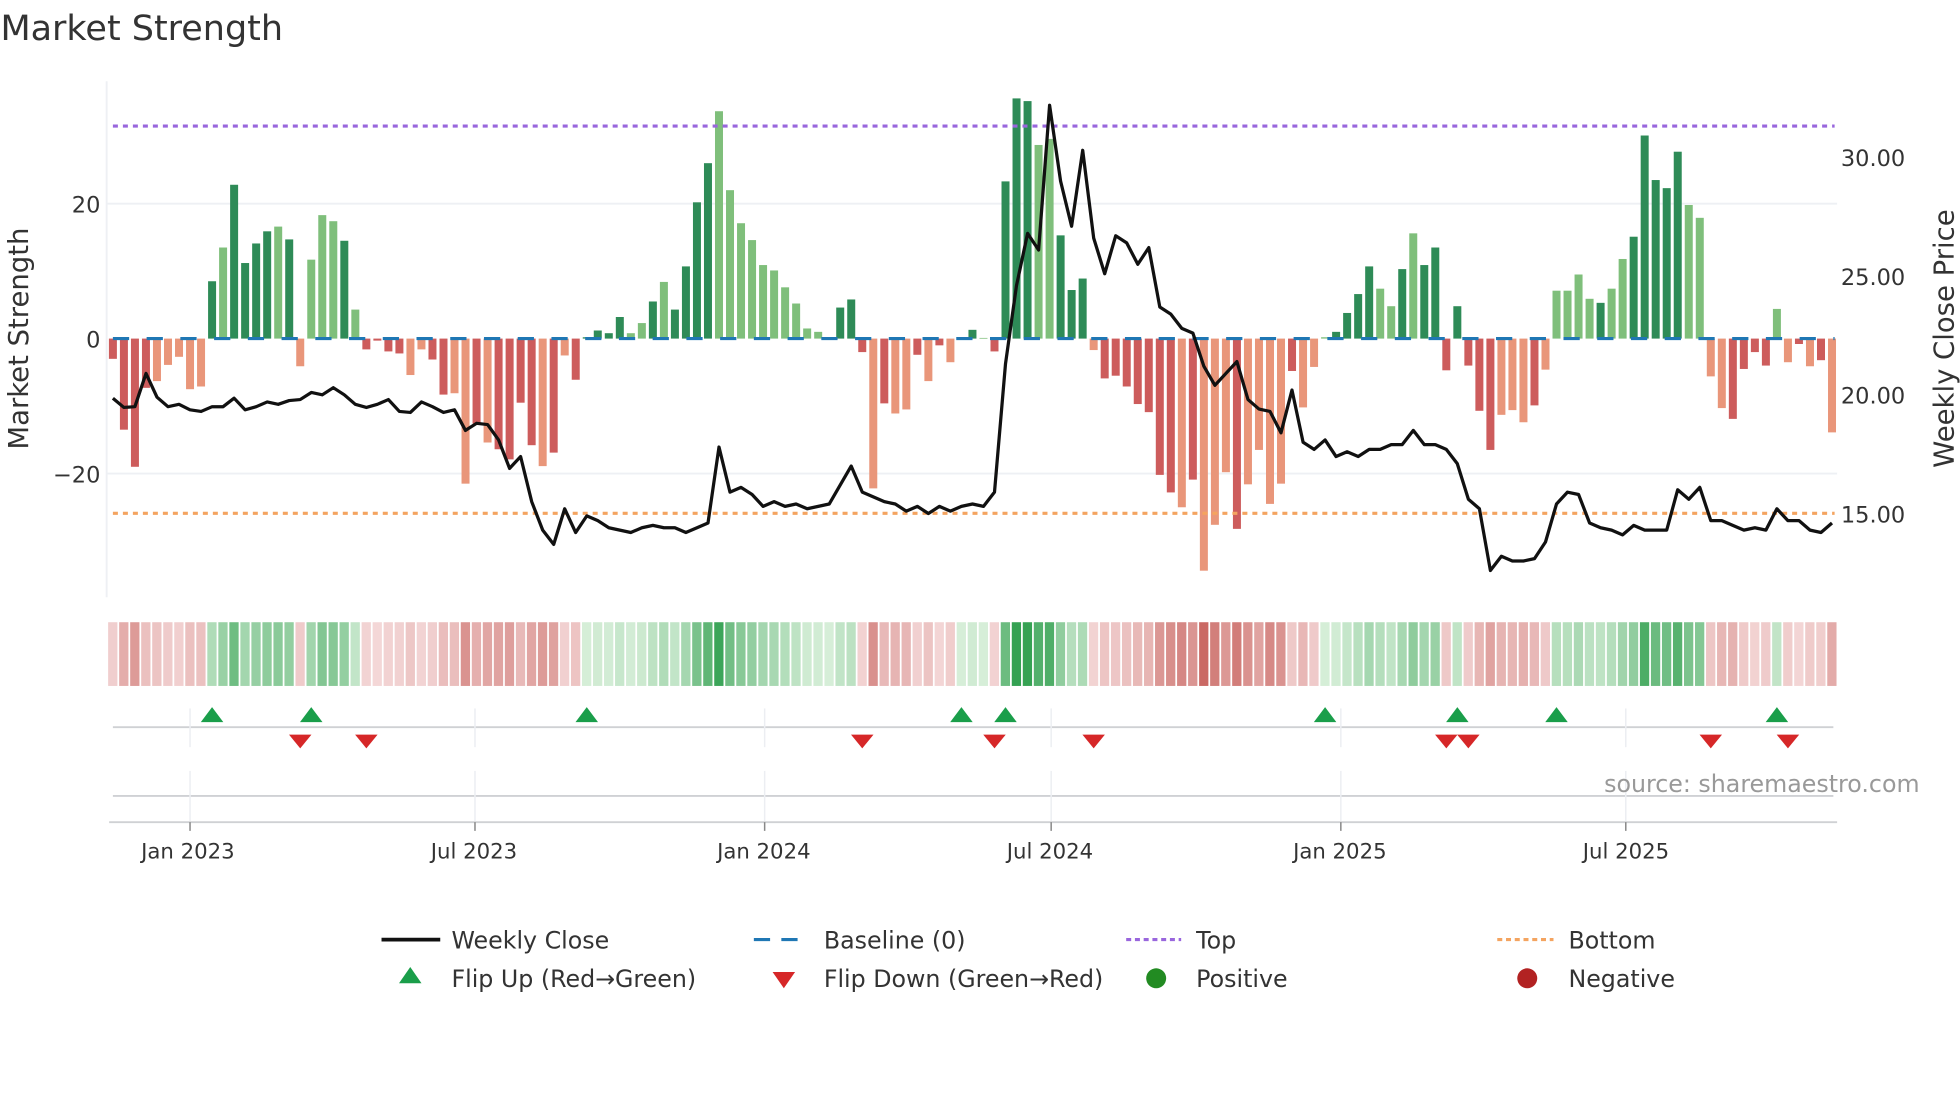 This screenshot has width=1960, height=1102. I want to click on legend-label: Baseline (0), so click(895, 940).